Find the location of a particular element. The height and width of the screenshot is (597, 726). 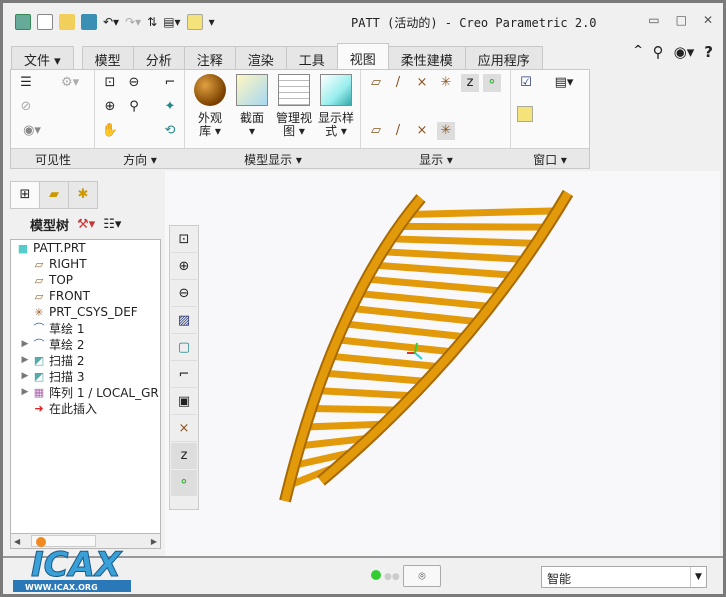

group-label-3: 显示 ▾ is located at coordinates (436, 159).